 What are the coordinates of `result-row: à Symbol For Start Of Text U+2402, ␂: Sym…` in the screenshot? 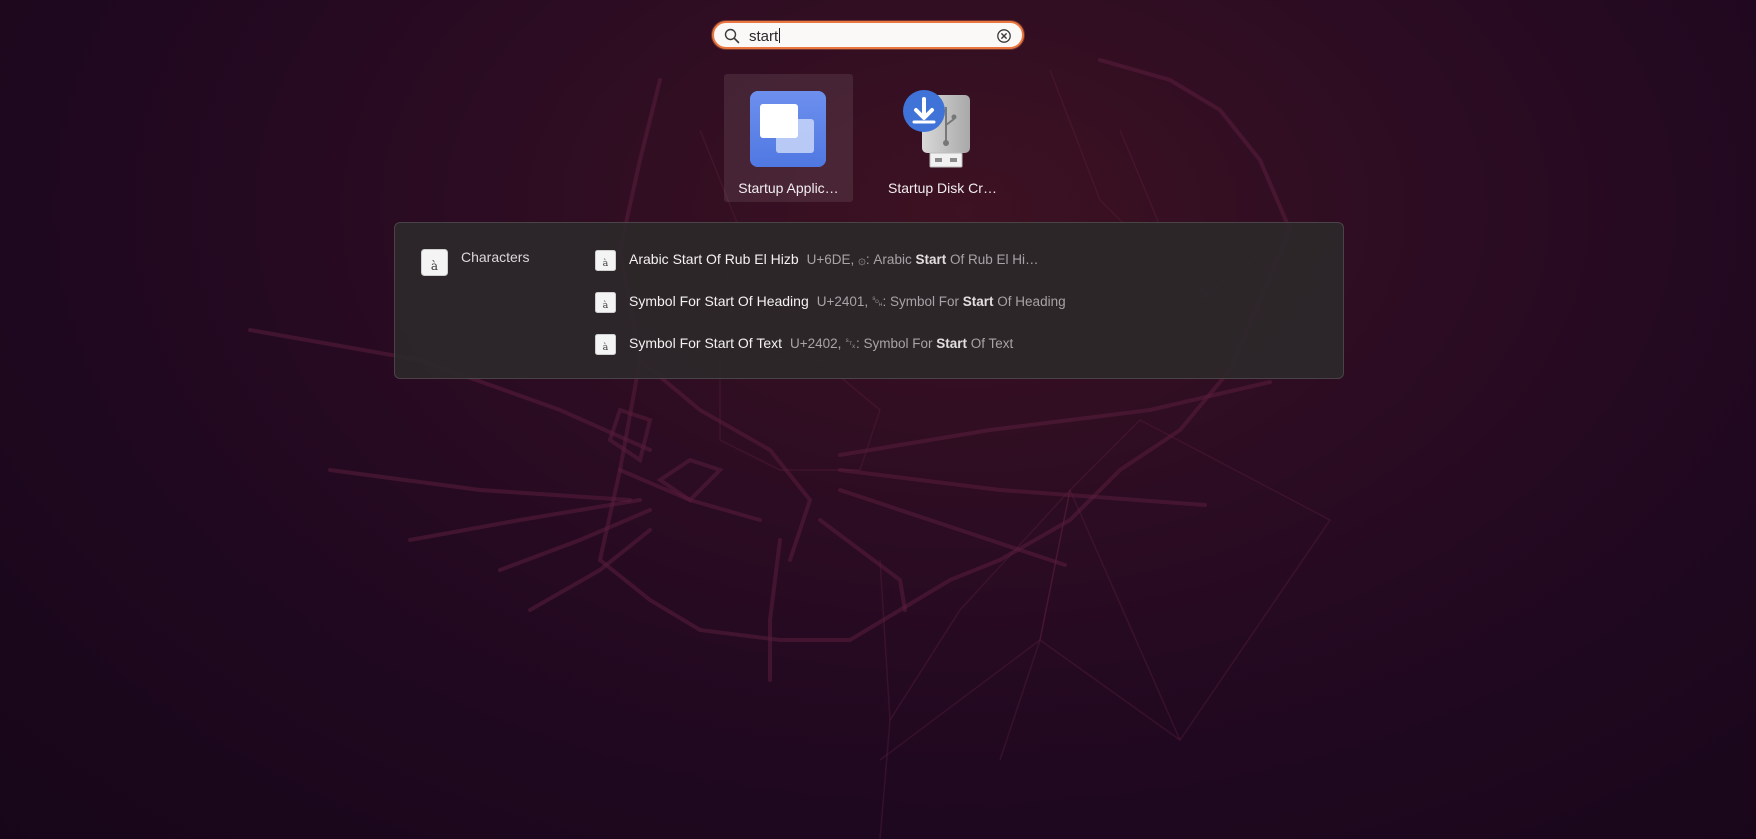 It's located at (955, 344).